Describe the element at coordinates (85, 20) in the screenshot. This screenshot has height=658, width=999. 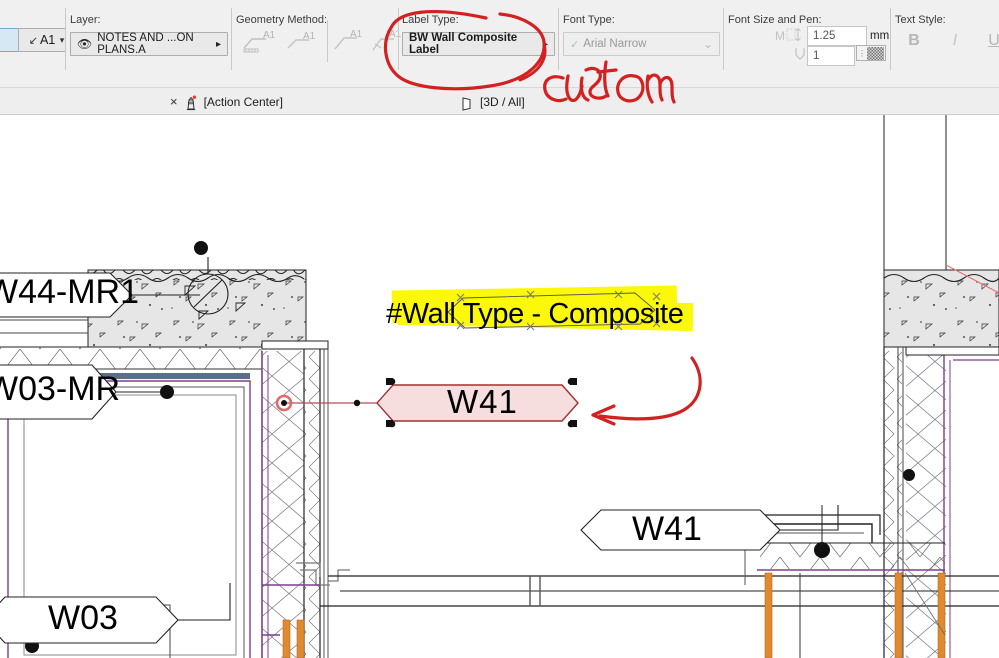
I see `layer-group-label: Layer:` at that location.